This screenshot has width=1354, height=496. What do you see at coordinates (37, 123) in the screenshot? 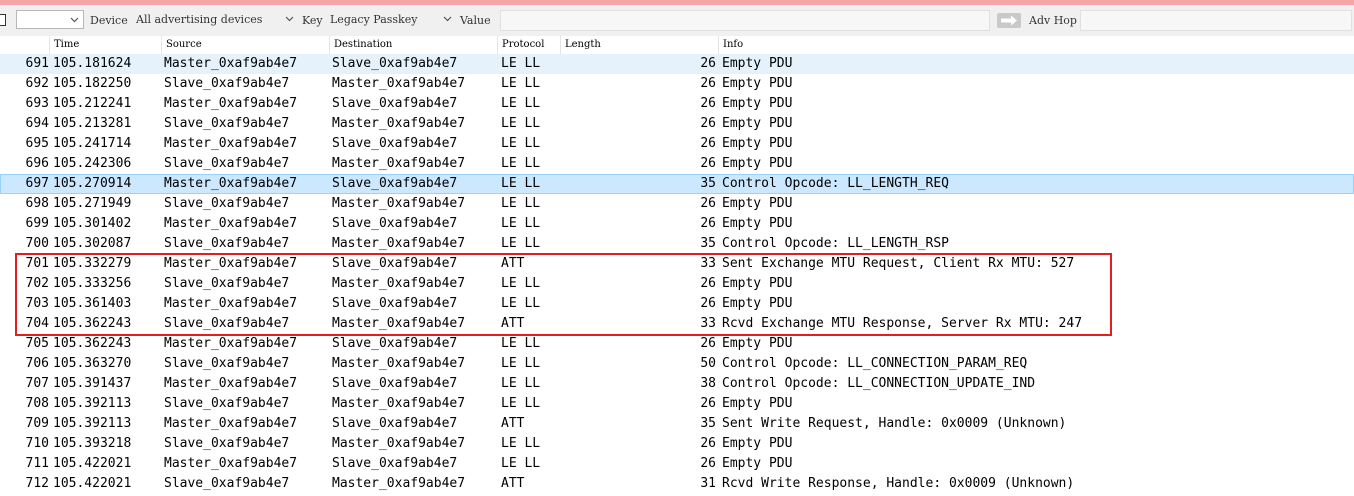
I see `packet-no: 694` at bounding box center [37, 123].